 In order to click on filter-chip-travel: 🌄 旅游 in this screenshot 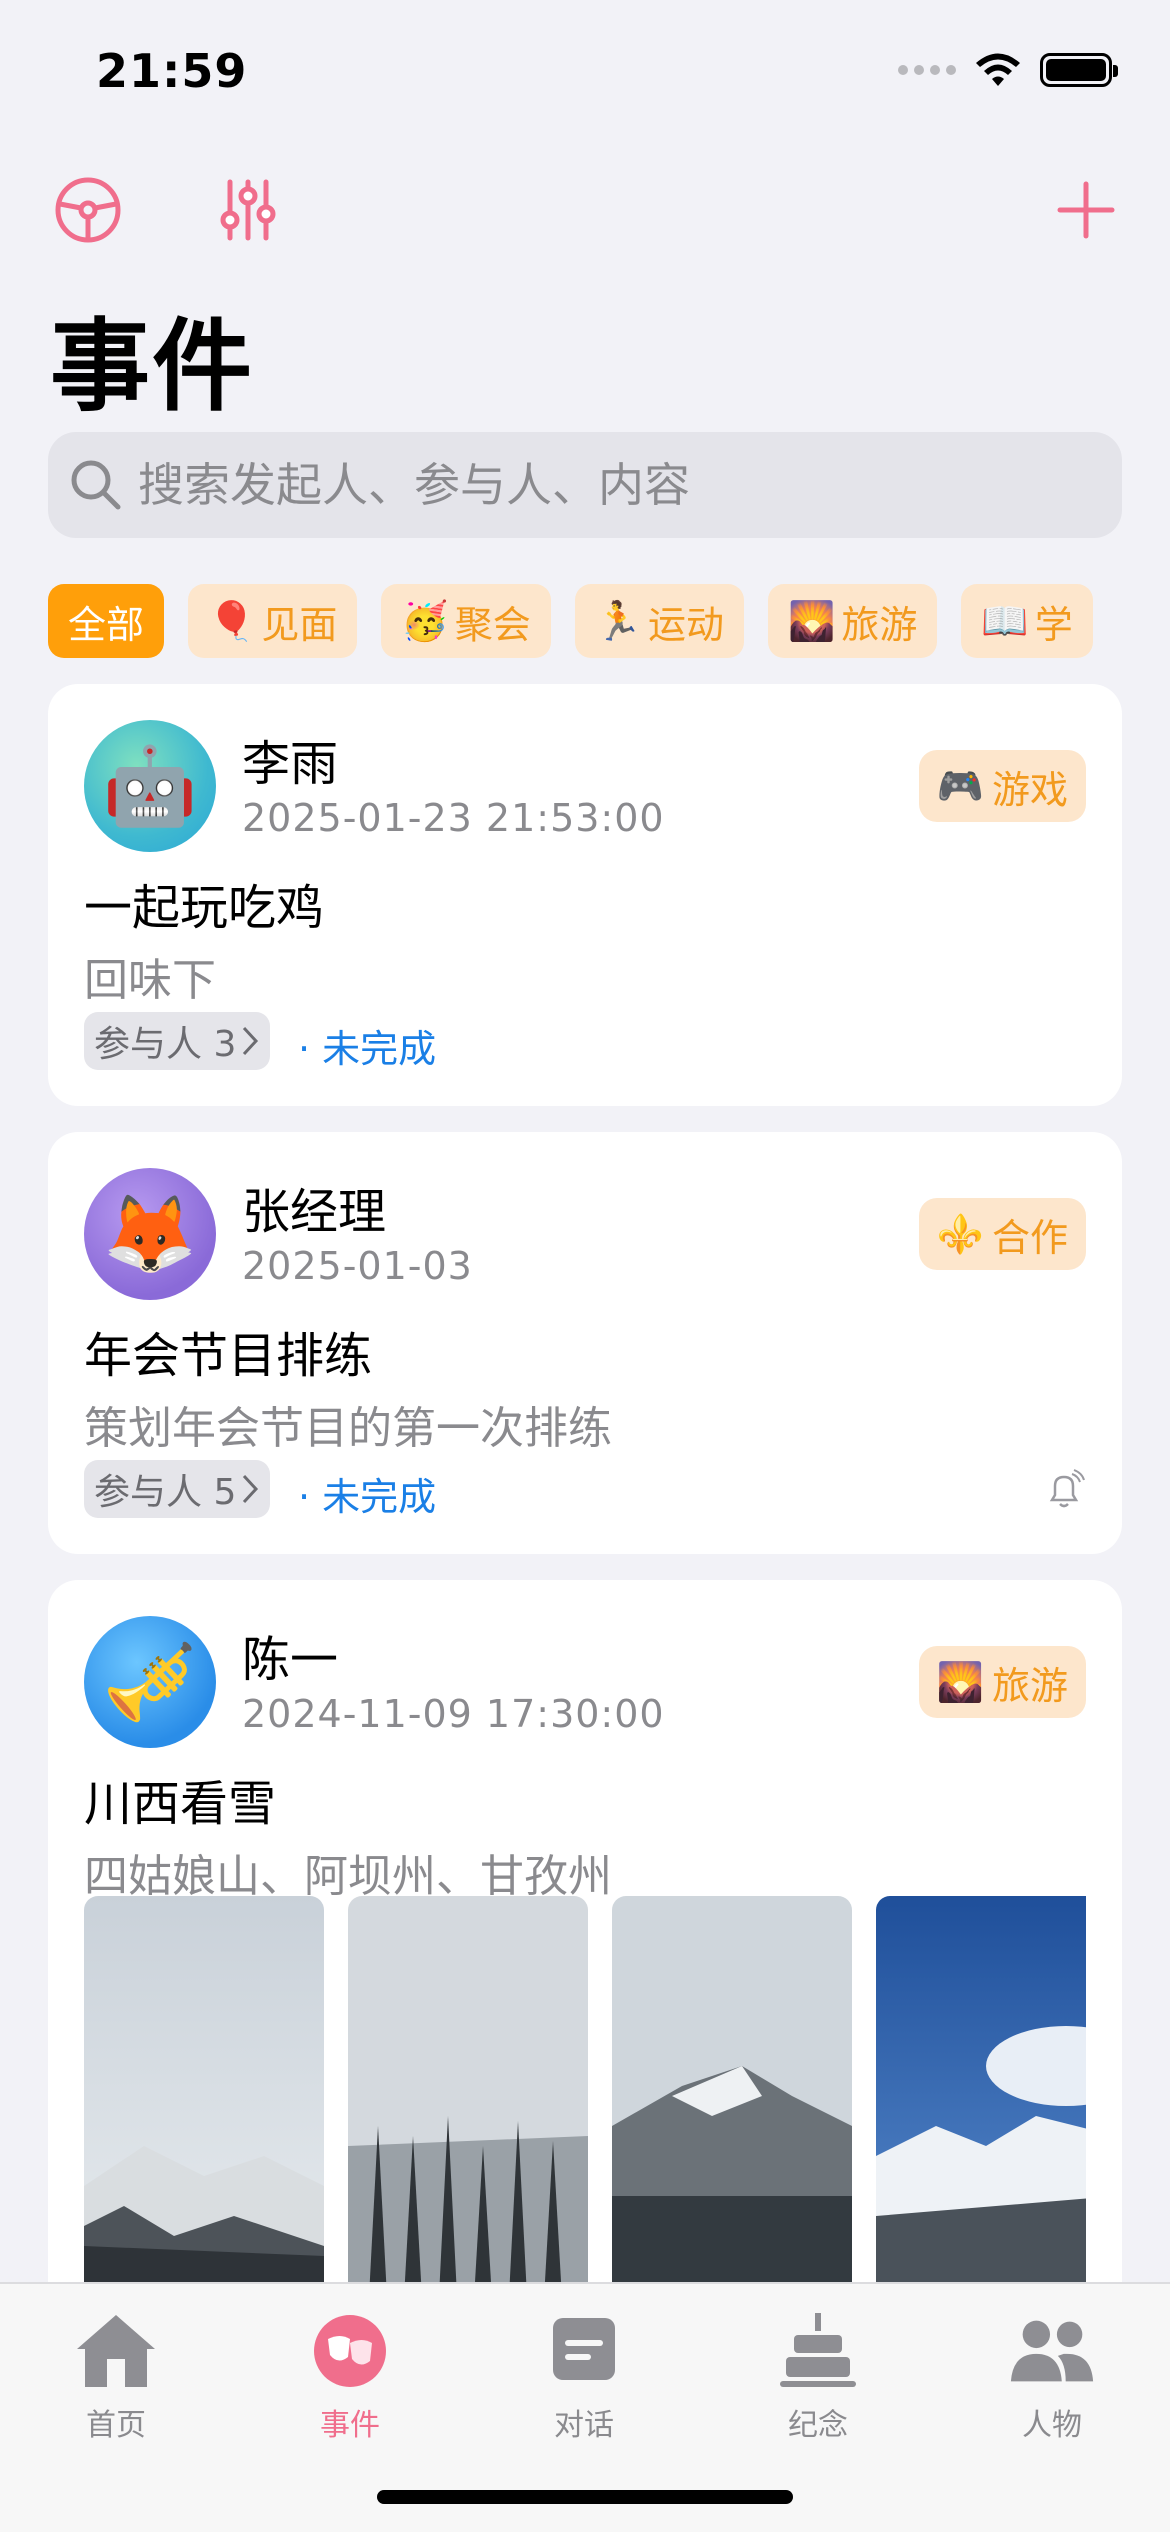, I will do `click(853, 621)`.